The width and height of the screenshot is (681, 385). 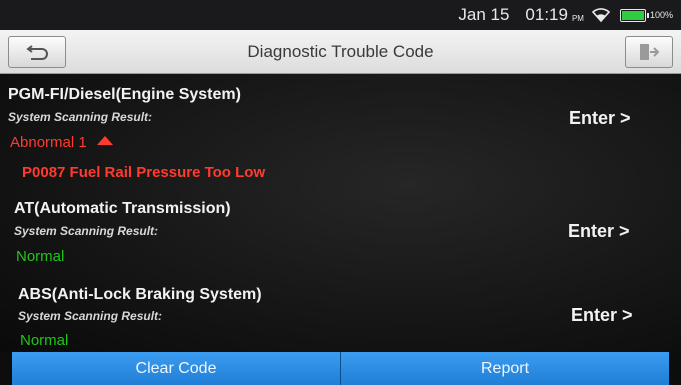 I want to click on dtc-code: P0087 Fuel Rail Pressure Too Low, so click(x=144, y=172).